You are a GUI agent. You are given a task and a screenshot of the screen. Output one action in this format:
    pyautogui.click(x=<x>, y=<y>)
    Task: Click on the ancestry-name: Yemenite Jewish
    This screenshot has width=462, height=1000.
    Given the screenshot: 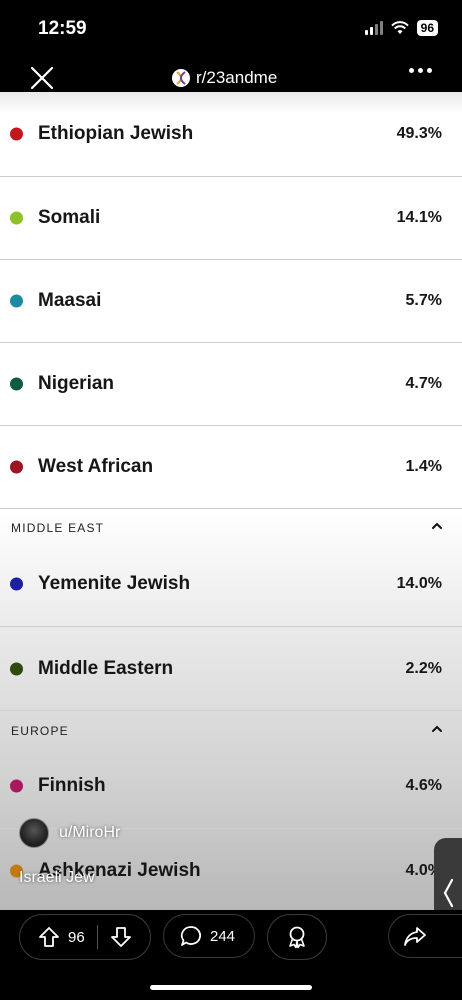 What is the action you would take?
    pyautogui.click(x=114, y=583)
    